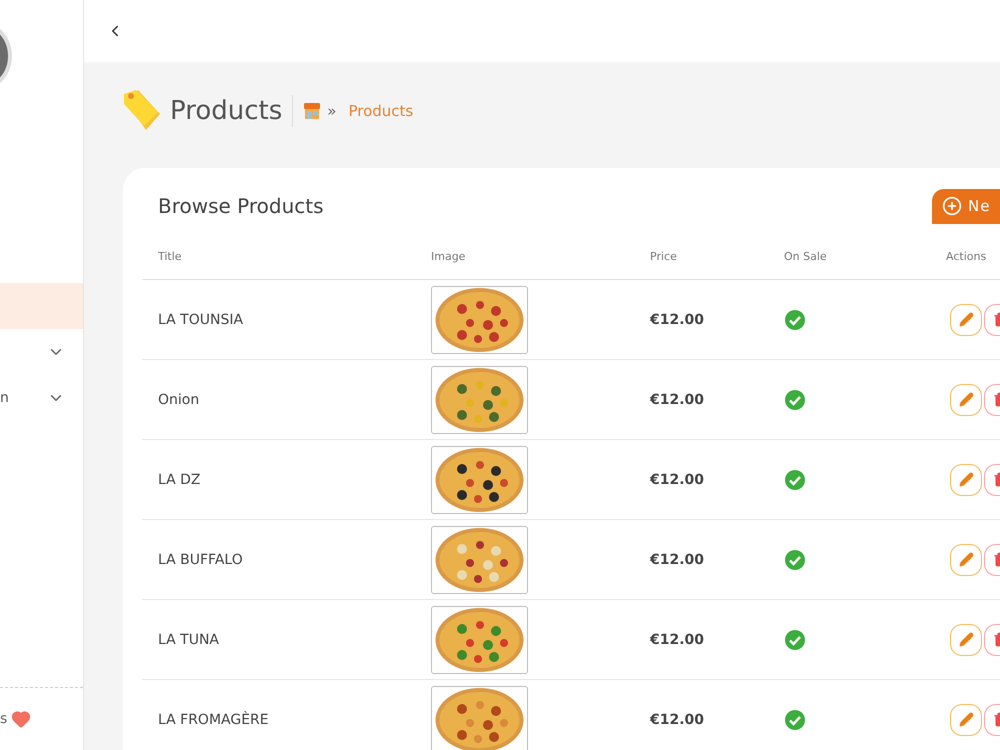 This screenshot has width=1000, height=750. Describe the element at coordinates (312, 111) in the screenshot. I see `shop-icon` at that location.